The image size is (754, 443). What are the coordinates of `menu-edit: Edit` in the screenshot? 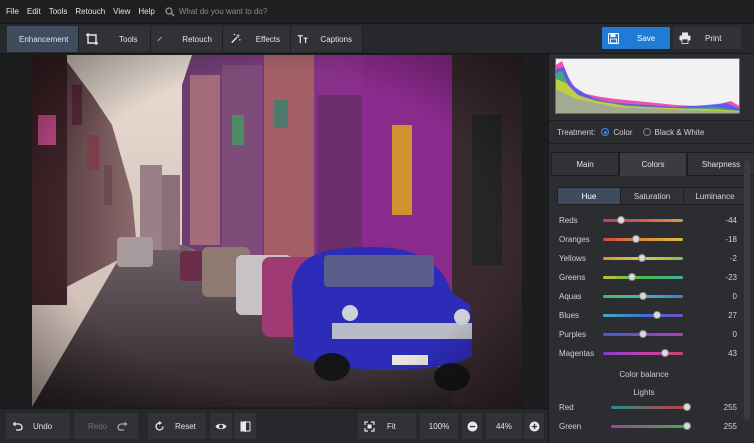 It's located at (34, 11).